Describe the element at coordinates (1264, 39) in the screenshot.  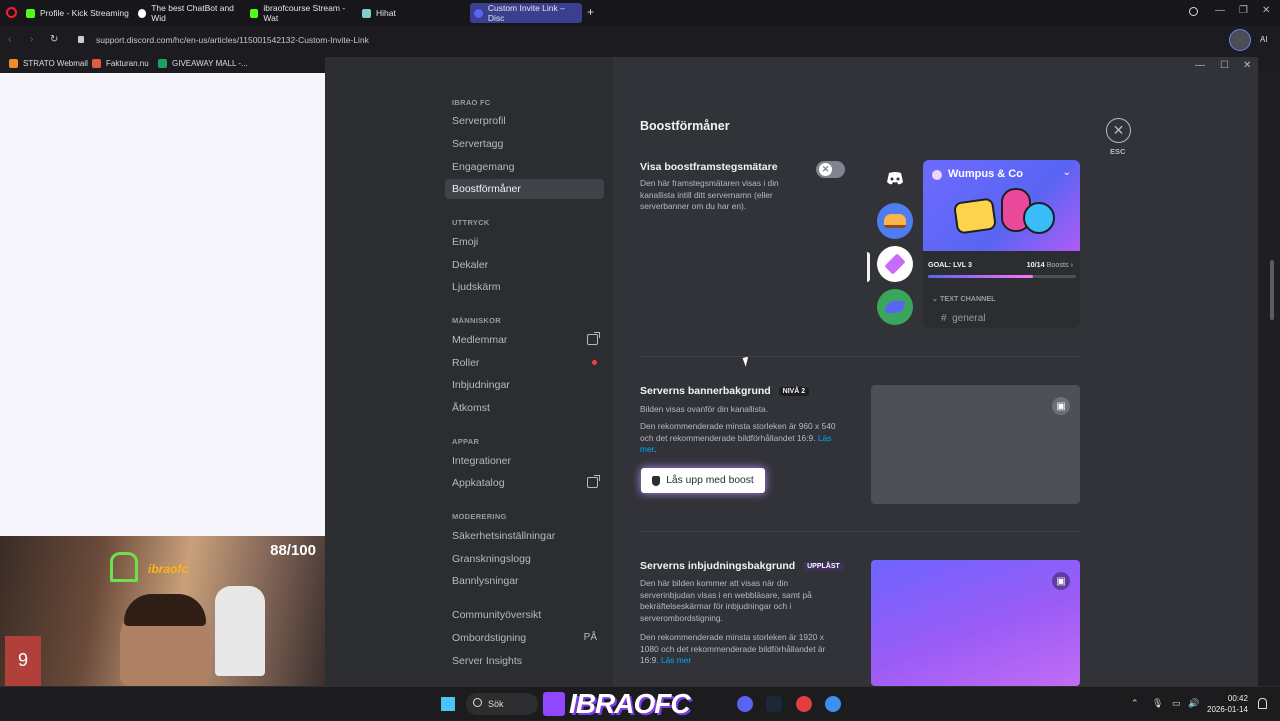
I see `ai-icon: AI` at that location.